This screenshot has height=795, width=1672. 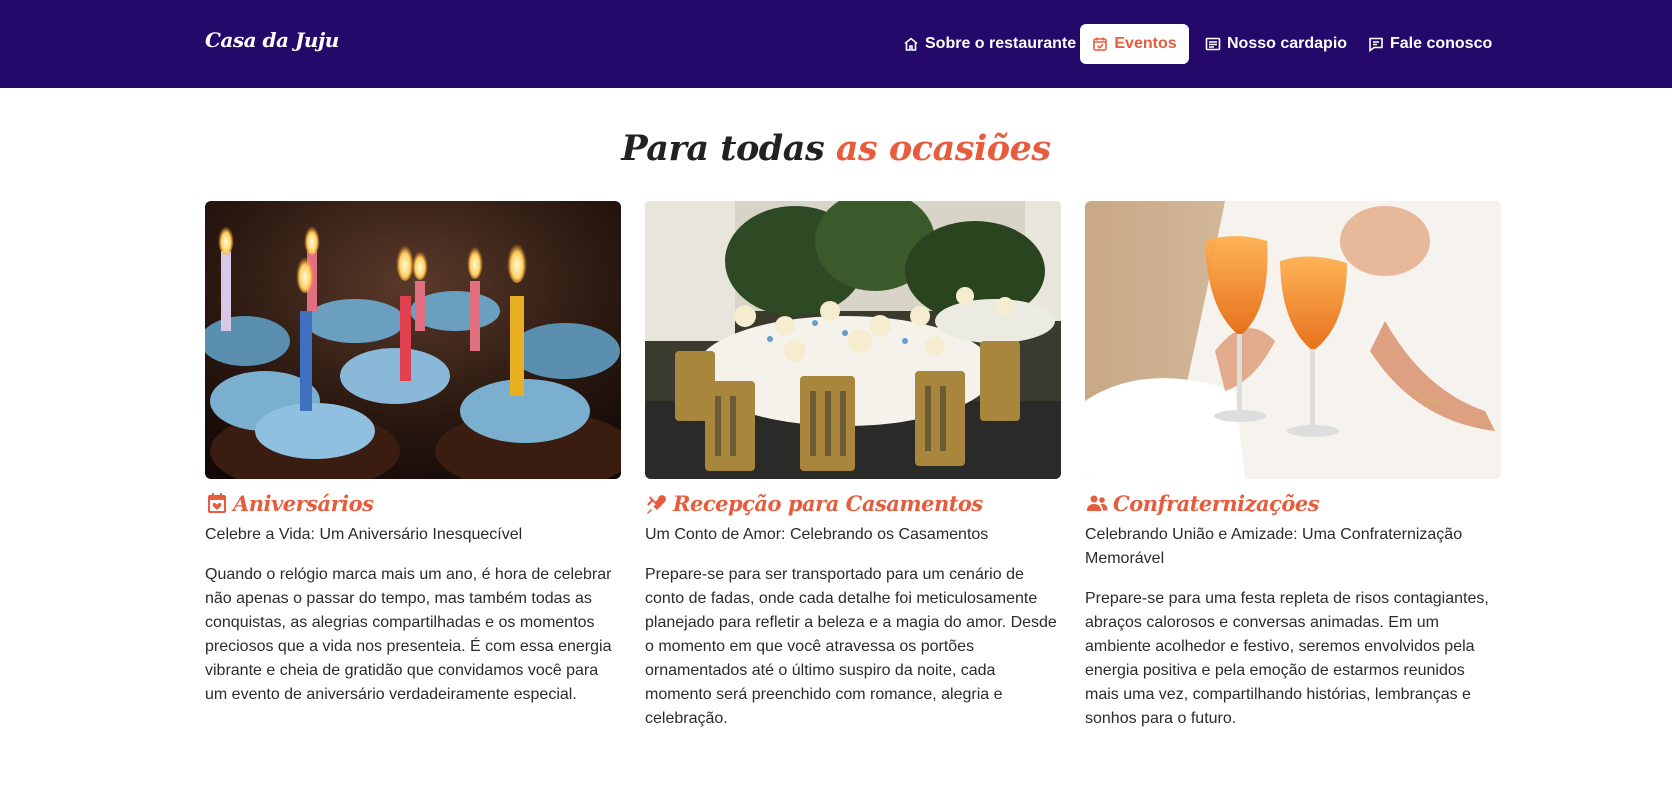 I want to click on nav-link-label: Fale conosco, so click(x=1441, y=43).